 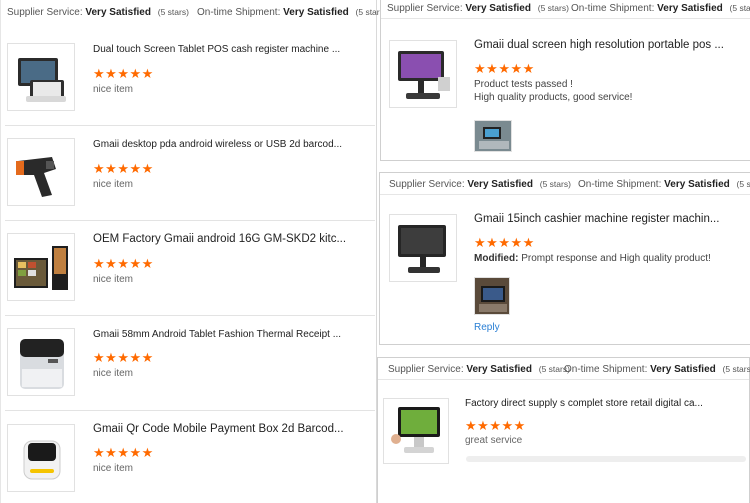 What do you see at coordinates (41, 267) in the screenshot?
I see `kiosk-screen-icon` at bounding box center [41, 267].